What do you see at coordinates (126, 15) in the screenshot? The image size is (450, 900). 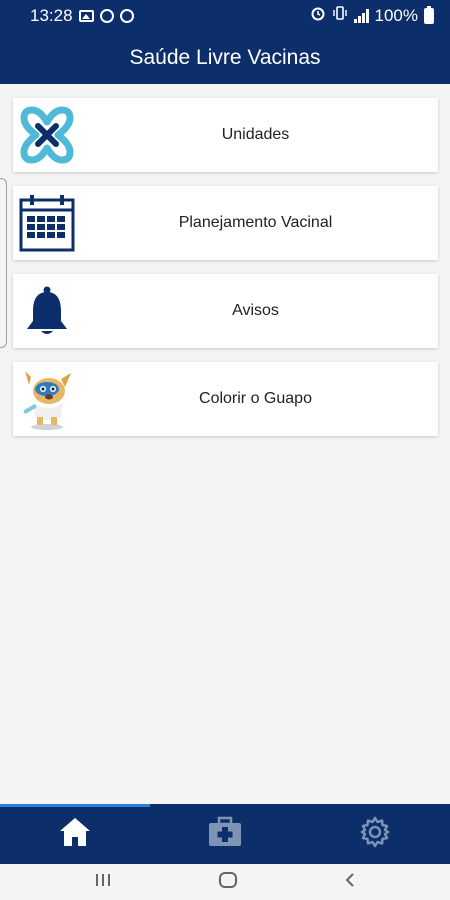 I see `sync-icon` at bounding box center [126, 15].